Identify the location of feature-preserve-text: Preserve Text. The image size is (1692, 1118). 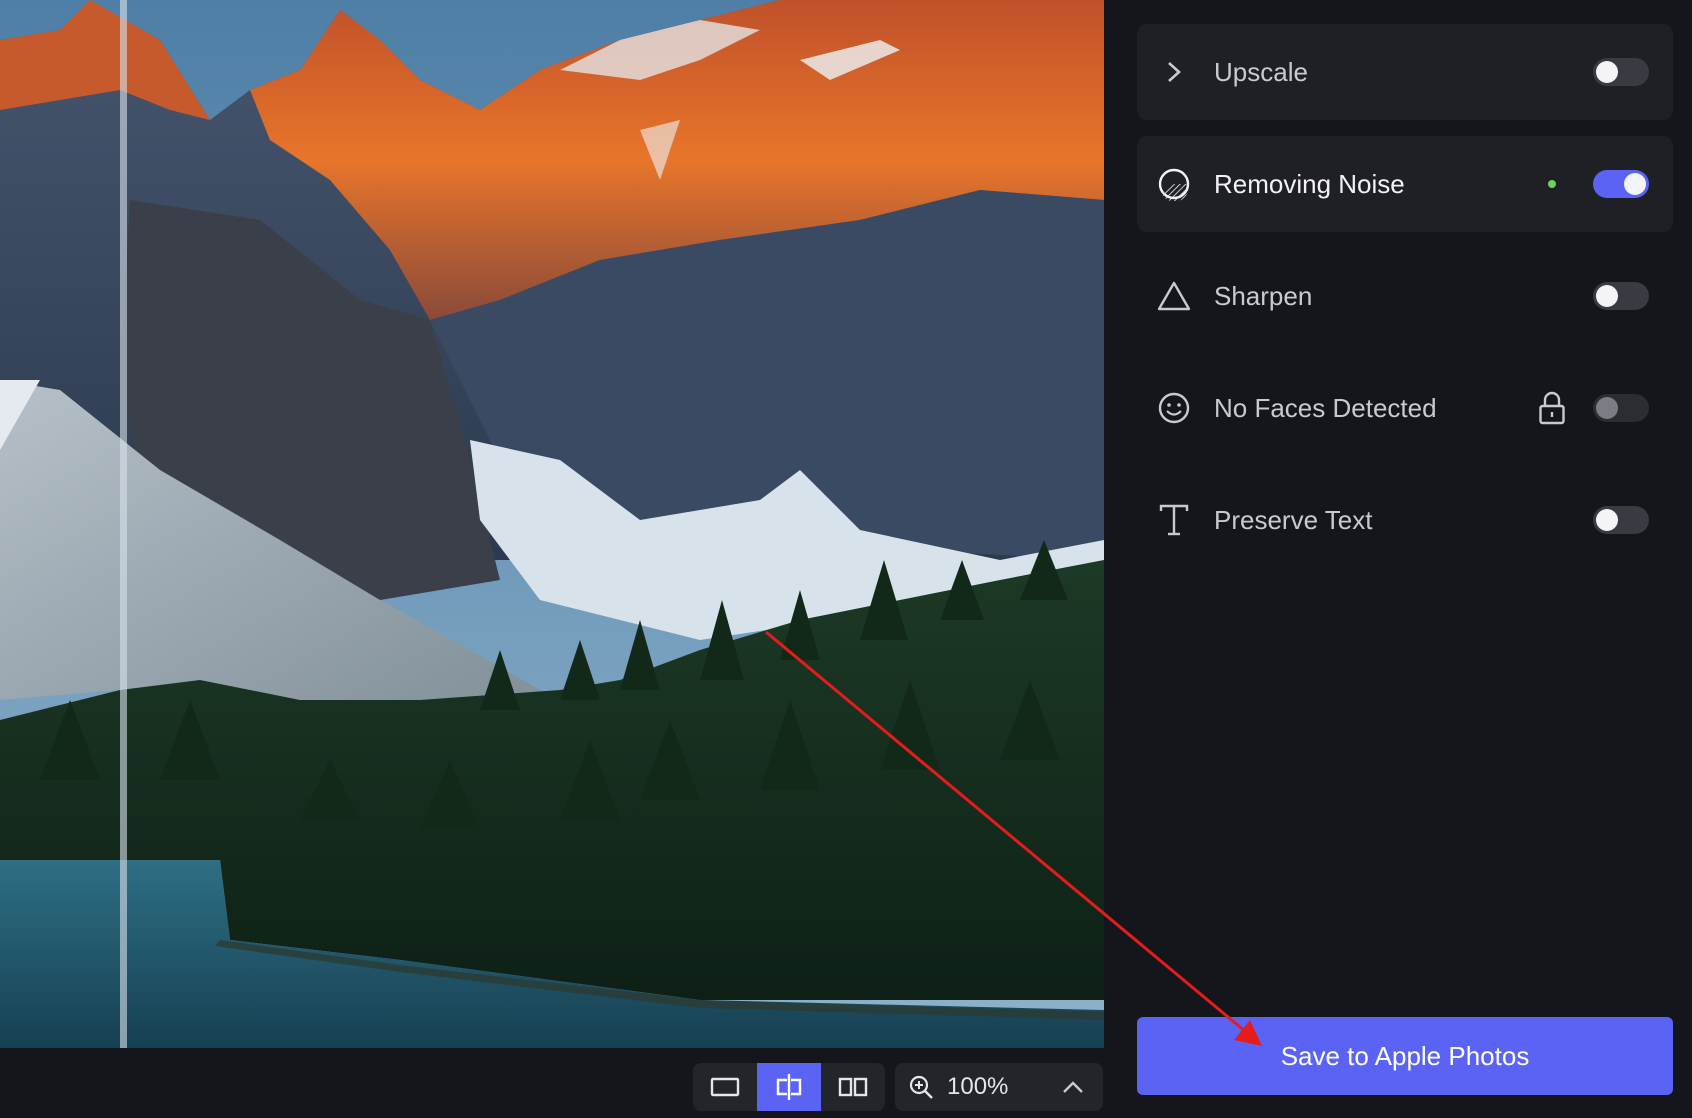
(1405, 520).